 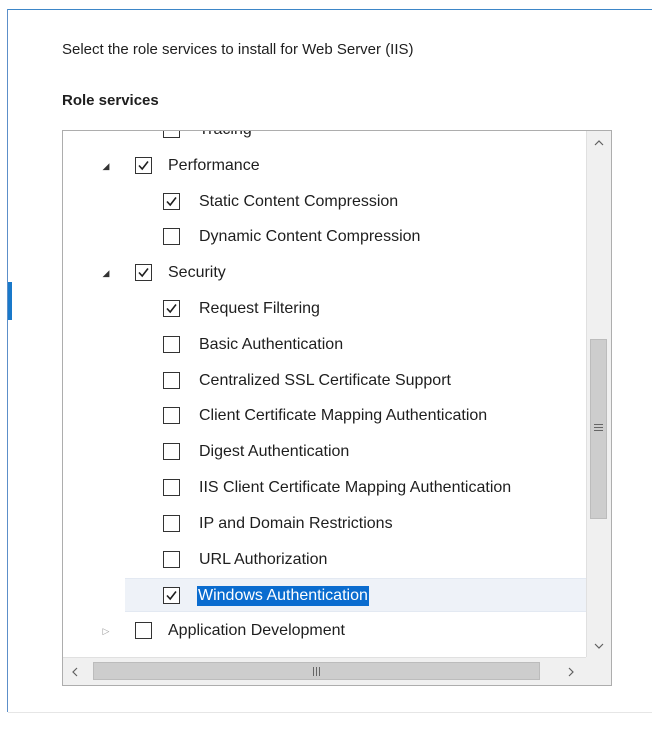 I want to click on tree-item-label: Request Filtering, so click(x=259, y=308).